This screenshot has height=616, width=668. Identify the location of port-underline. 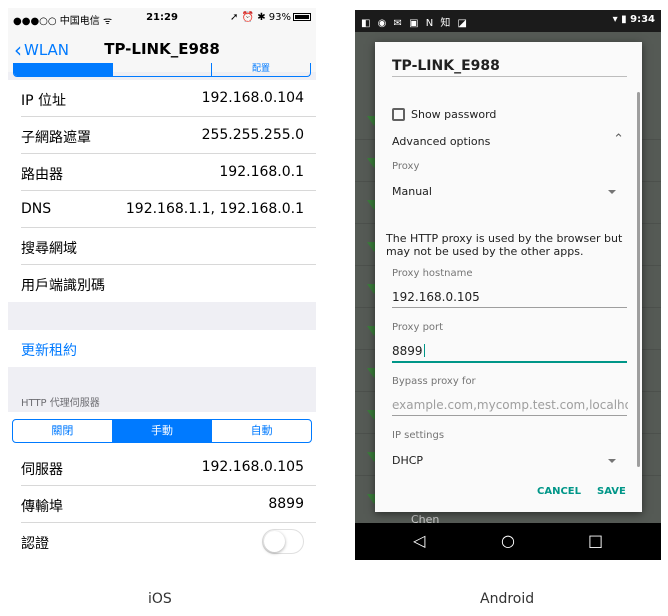
(509, 362).